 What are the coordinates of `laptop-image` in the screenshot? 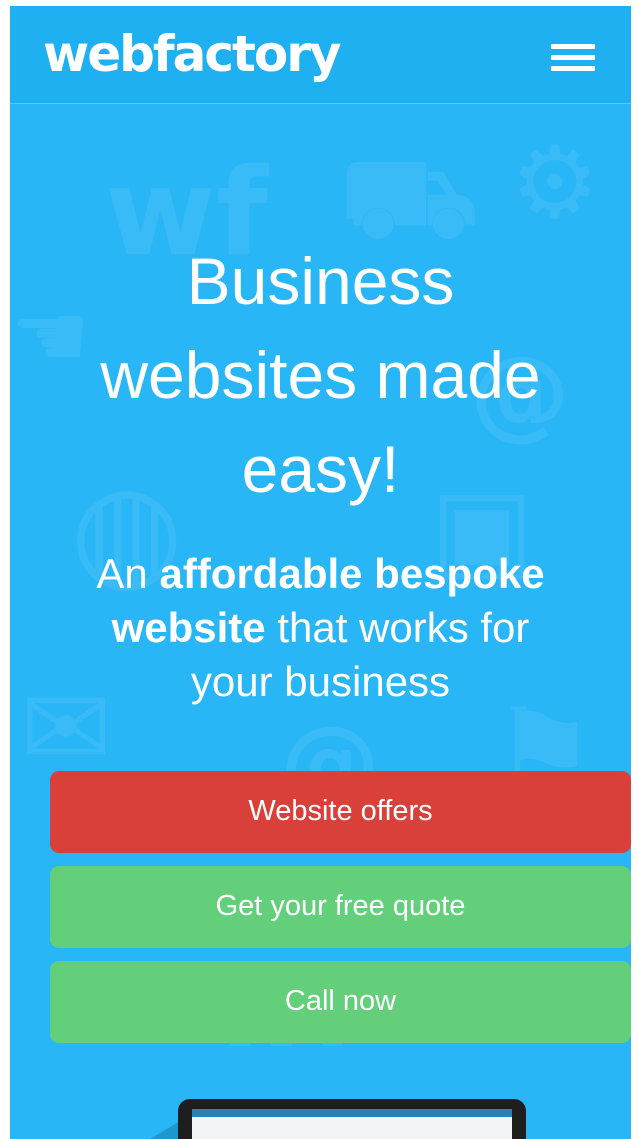 It's located at (352, 1119).